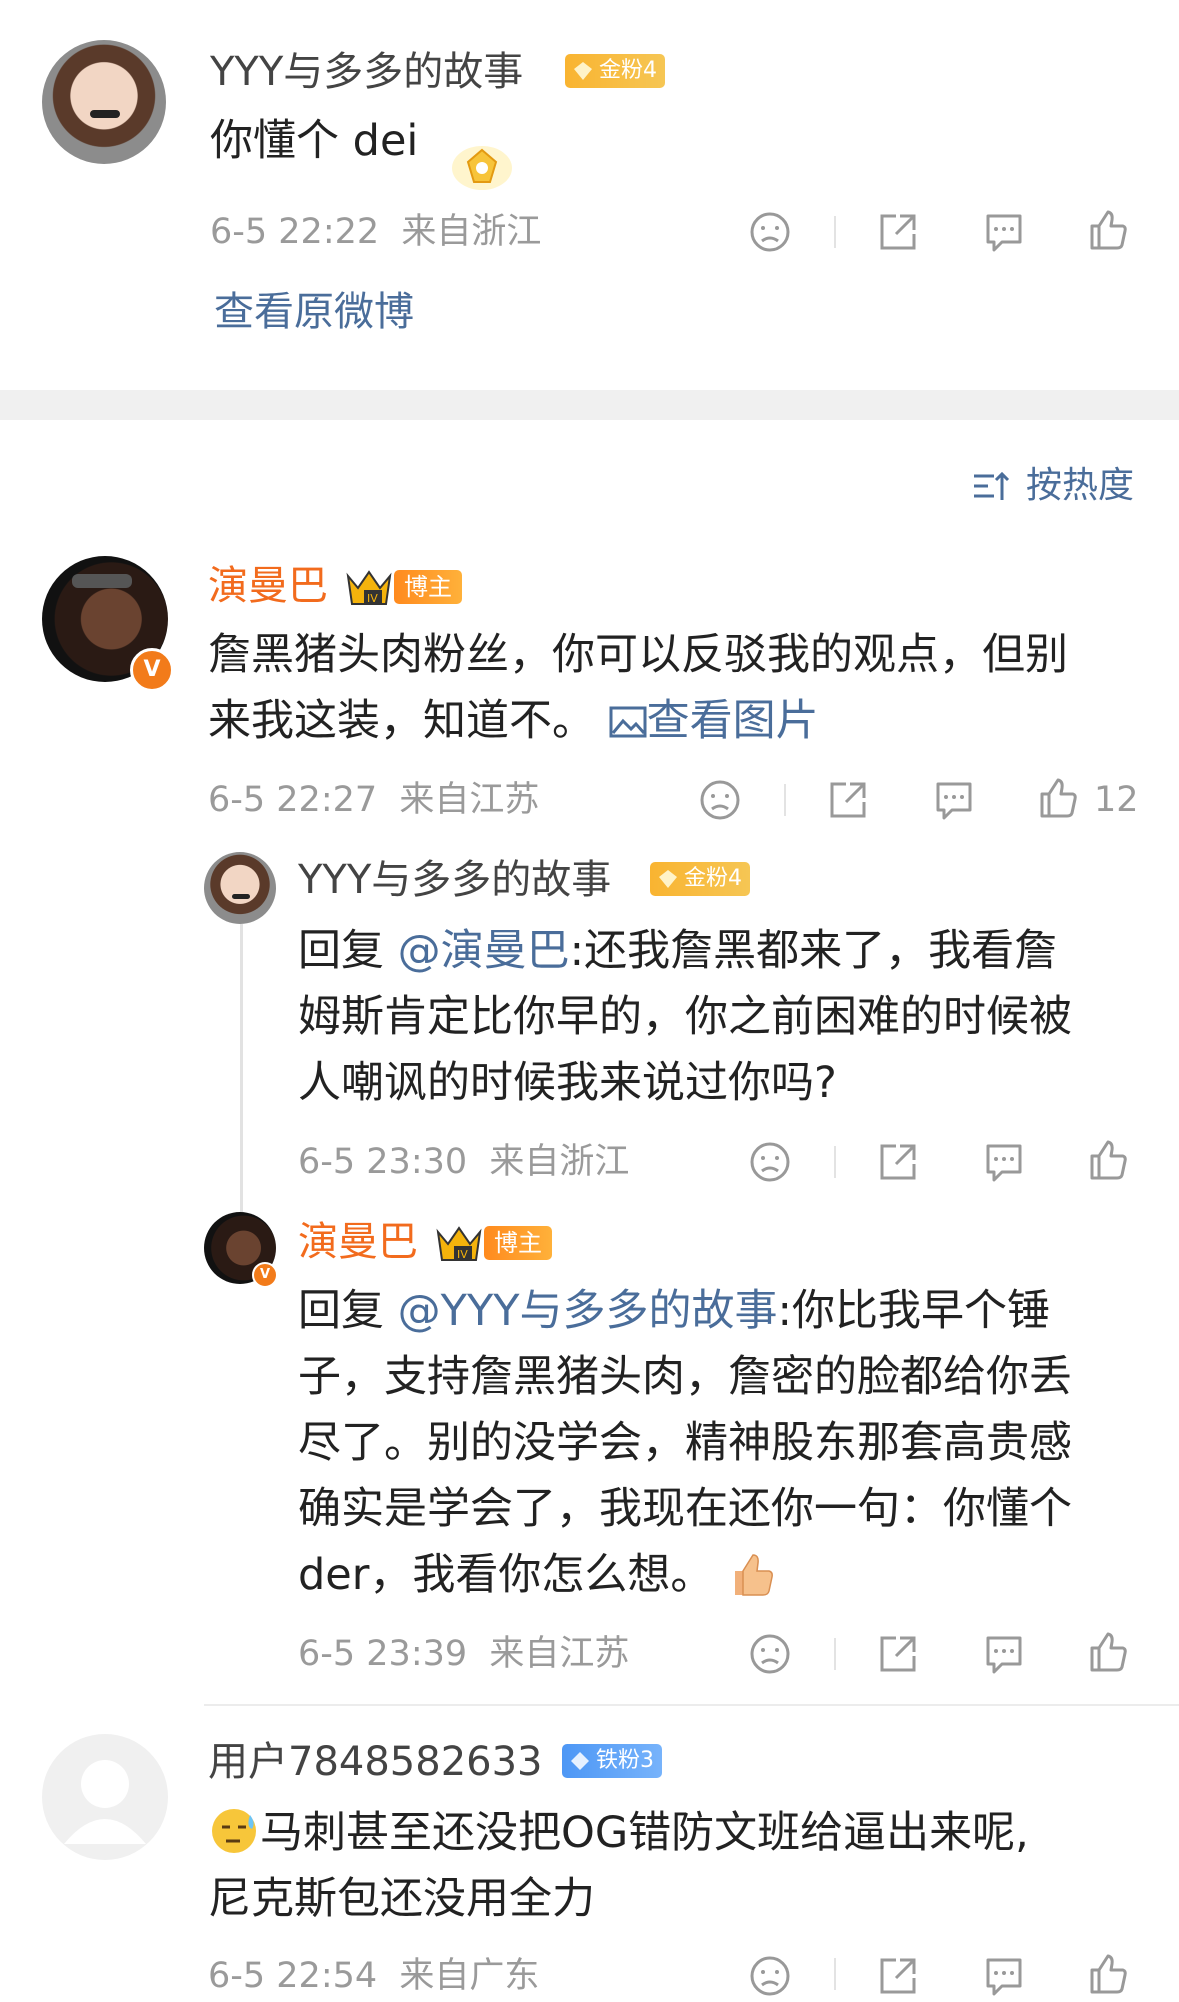 Image resolution: width=1179 pixels, height=2002 pixels. I want to click on diamond-icon, so click(580, 1761).